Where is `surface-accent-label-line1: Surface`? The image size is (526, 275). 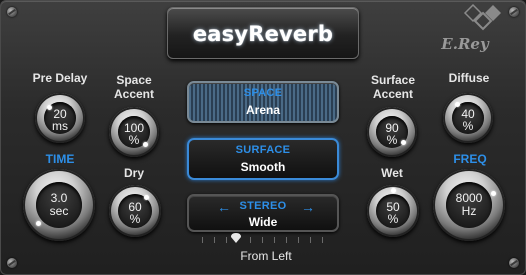
surface-accent-label-line1: Surface is located at coordinates (393, 80).